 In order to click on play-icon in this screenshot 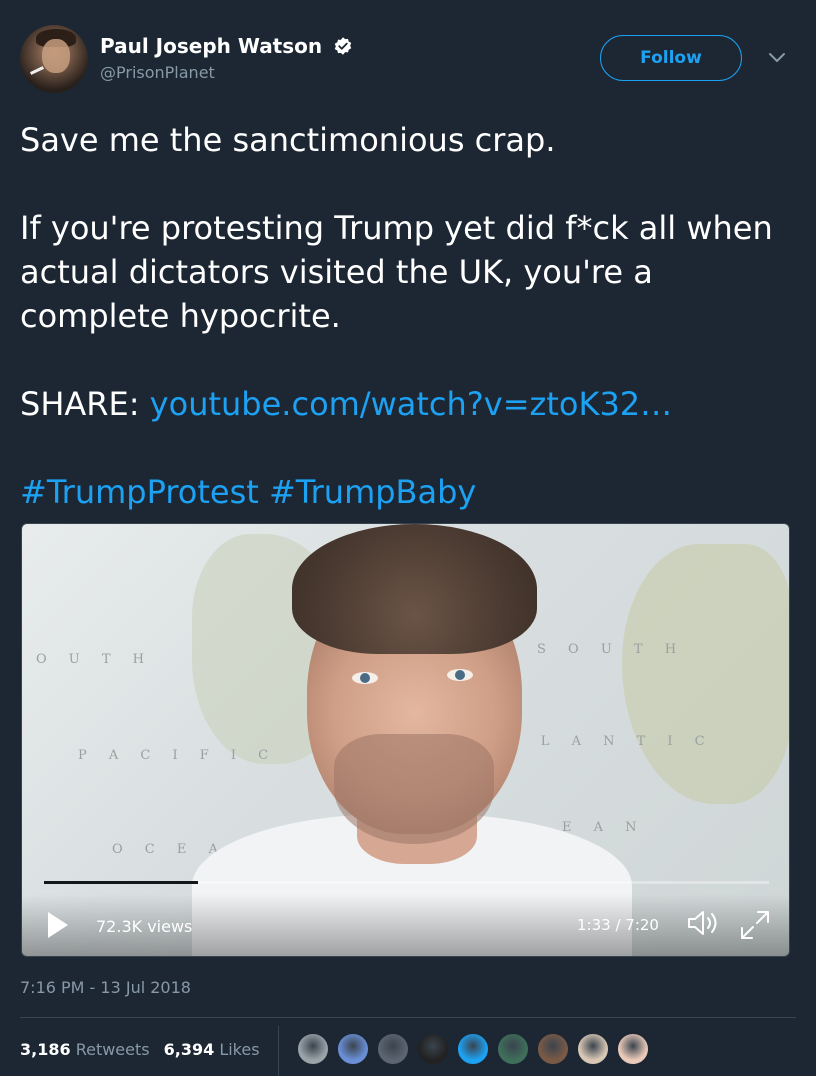, I will do `click(58, 925)`.